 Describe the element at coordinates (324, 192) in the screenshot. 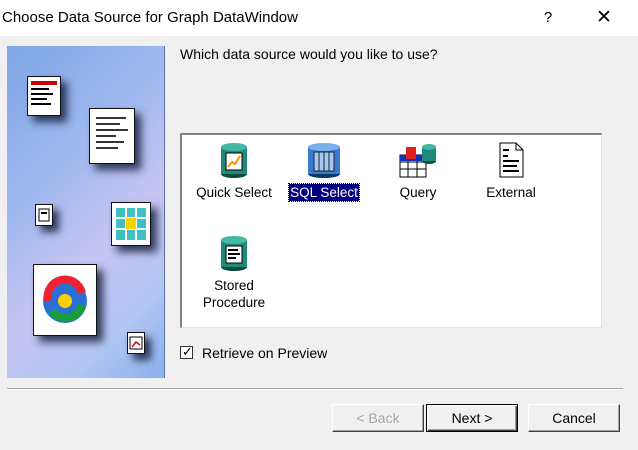

I see `source-label: SQL Select` at that location.